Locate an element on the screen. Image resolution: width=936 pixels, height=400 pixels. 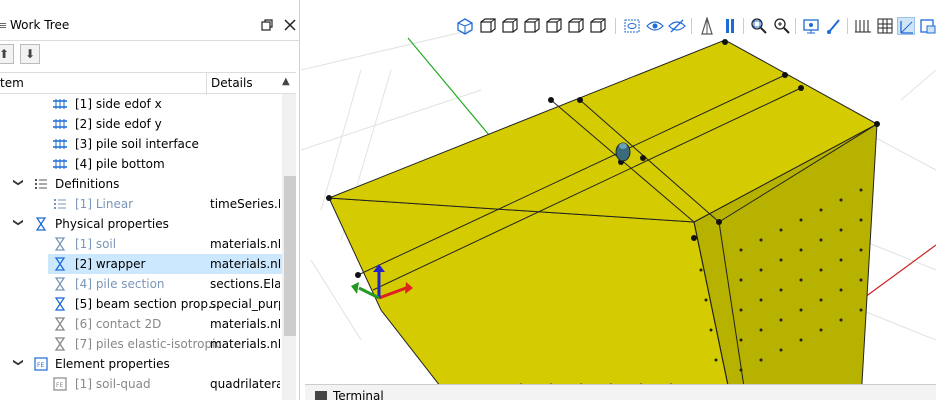
terminal-icon is located at coordinates (321, 395).